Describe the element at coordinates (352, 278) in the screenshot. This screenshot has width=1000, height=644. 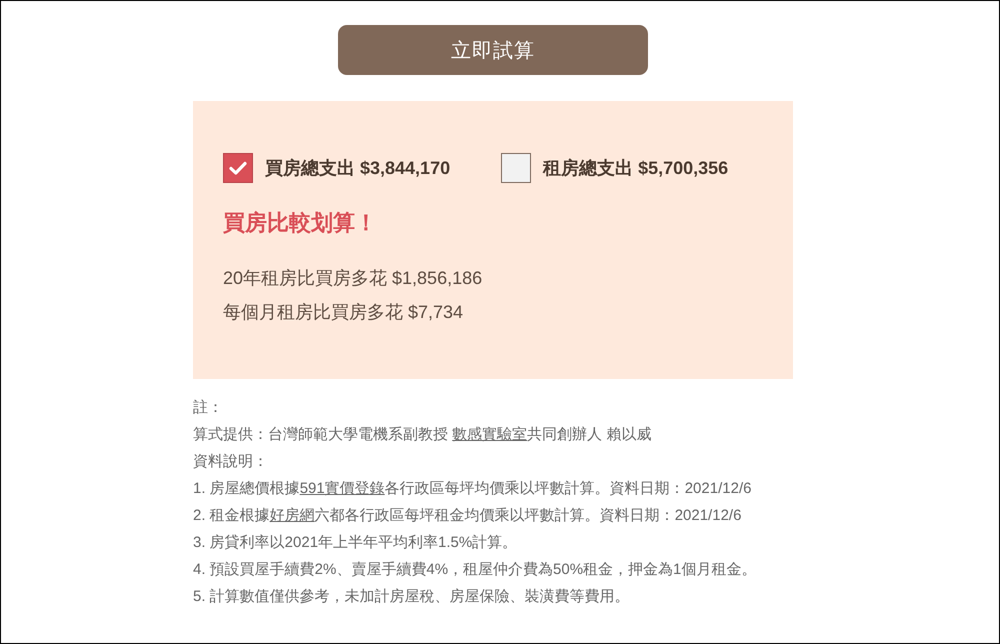
I see `result-detail: 20年租房比買房多花 $1,856,186` at that location.